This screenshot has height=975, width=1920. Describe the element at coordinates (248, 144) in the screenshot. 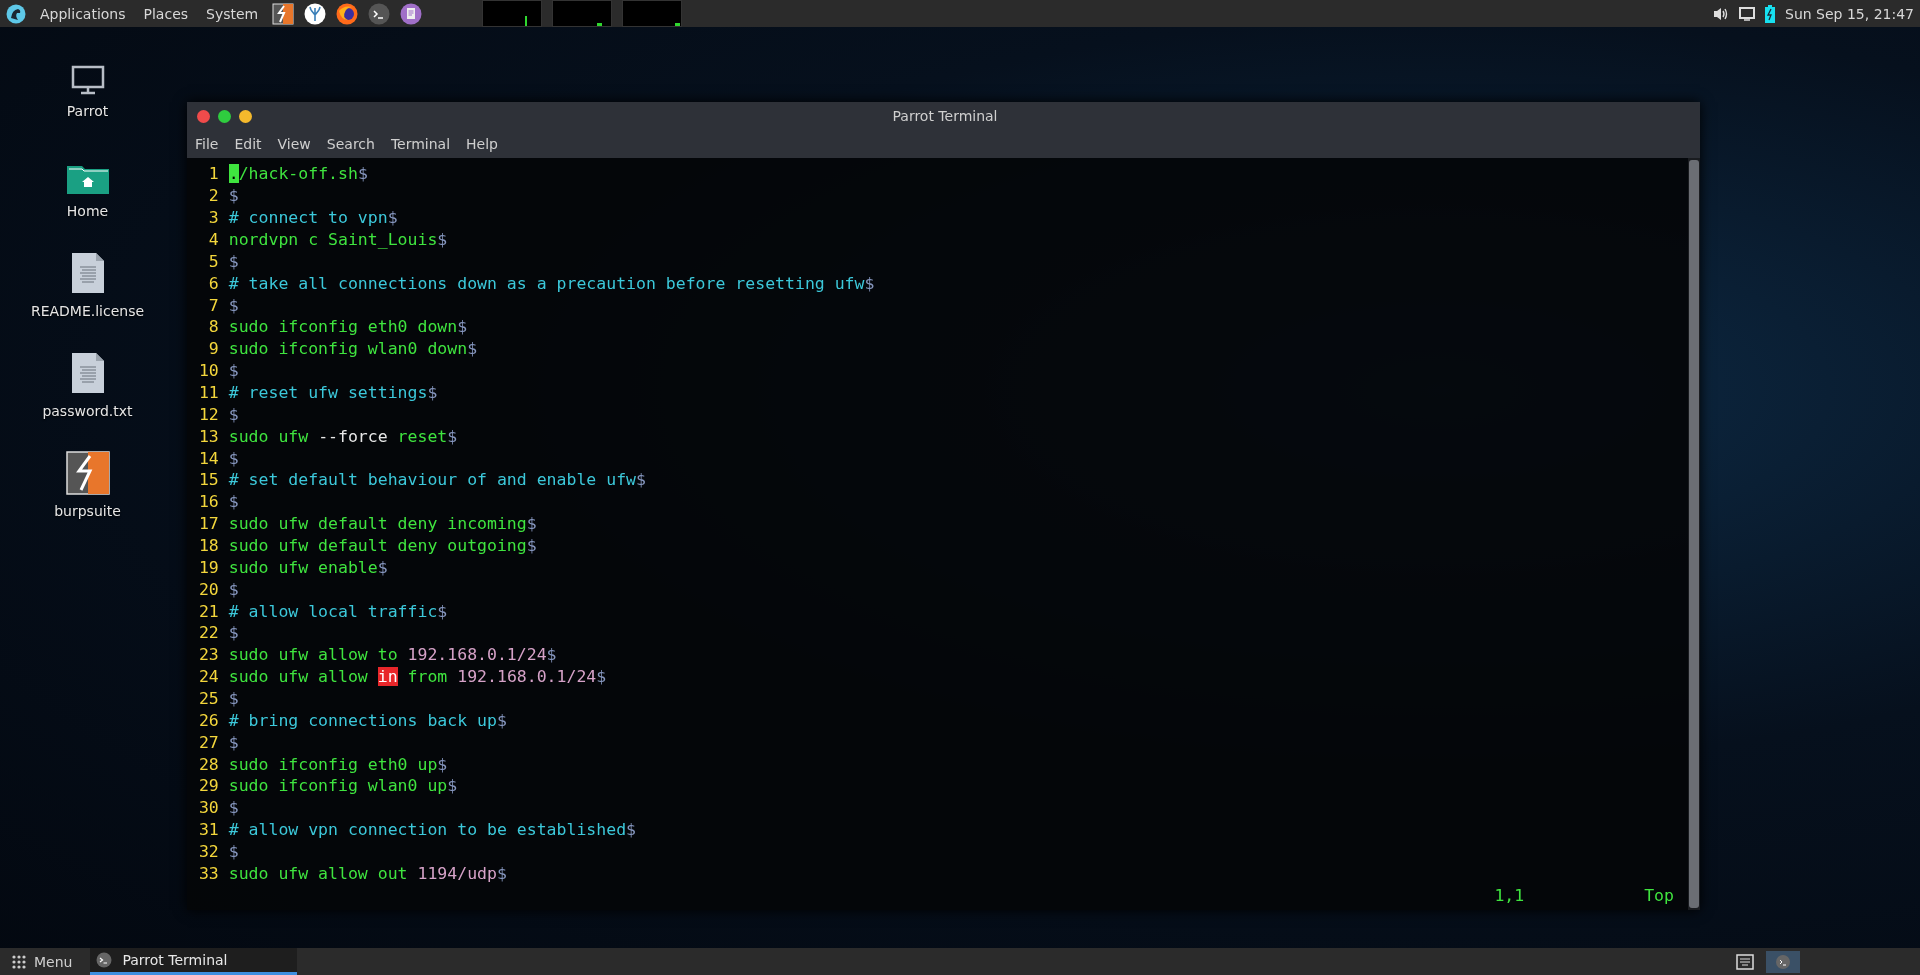

I see `menu-item: Edit` at that location.